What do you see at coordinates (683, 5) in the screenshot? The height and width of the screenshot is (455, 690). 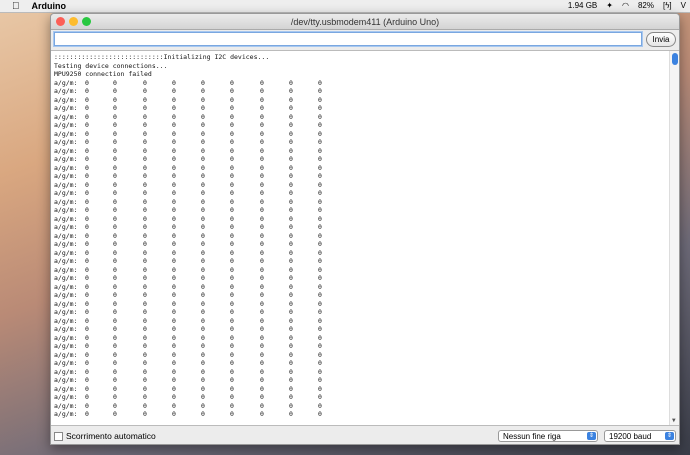 I see `menu-extra: V` at bounding box center [683, 5].